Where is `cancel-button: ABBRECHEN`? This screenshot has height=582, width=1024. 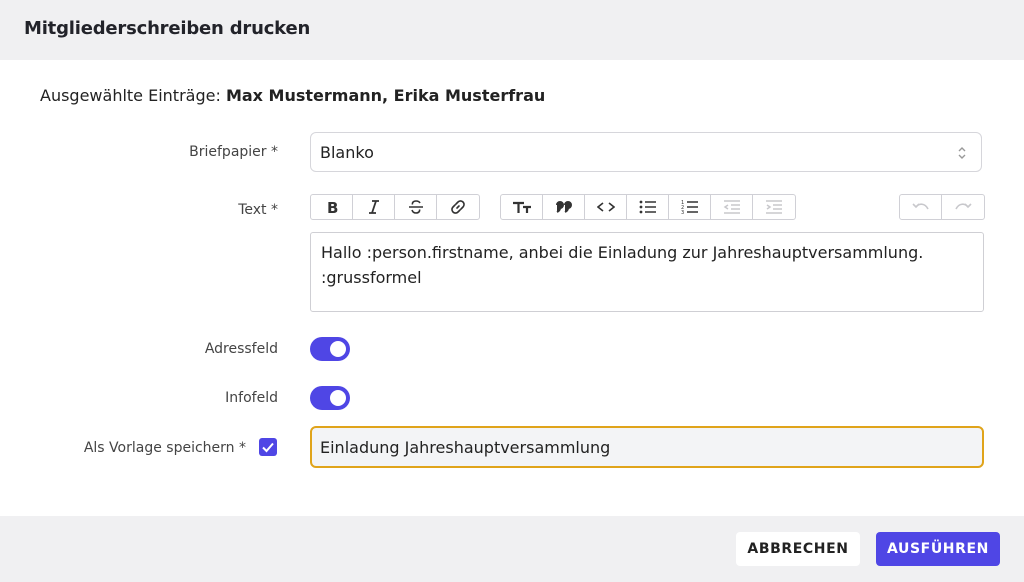
cancel-button: ABBRECHEN is located at coordinates (798, 549).